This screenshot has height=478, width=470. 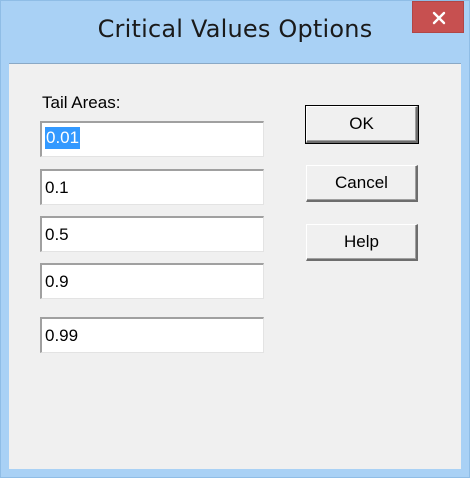 What do you see at coordinates (362, 242) in the screenshot?
I see `help-button: Help` at bounding box center [362, 242].